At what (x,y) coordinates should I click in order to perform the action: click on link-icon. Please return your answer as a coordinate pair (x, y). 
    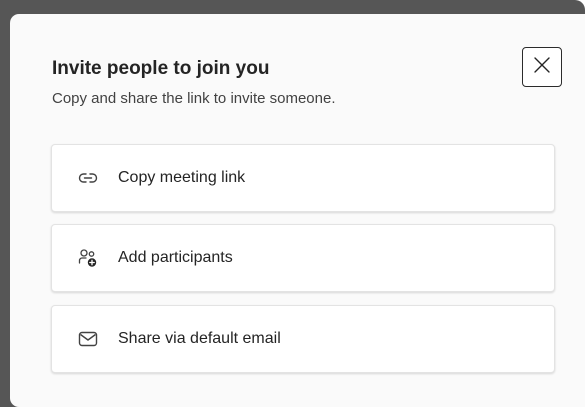
    Looking at the image, I should click on (88, 178).